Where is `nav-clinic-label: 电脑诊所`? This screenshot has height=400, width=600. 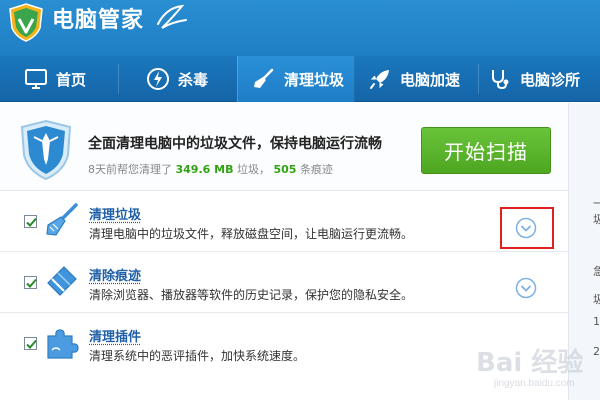 nav-clinic-label: 电脑诊所 is located at coordinates (550, 79).